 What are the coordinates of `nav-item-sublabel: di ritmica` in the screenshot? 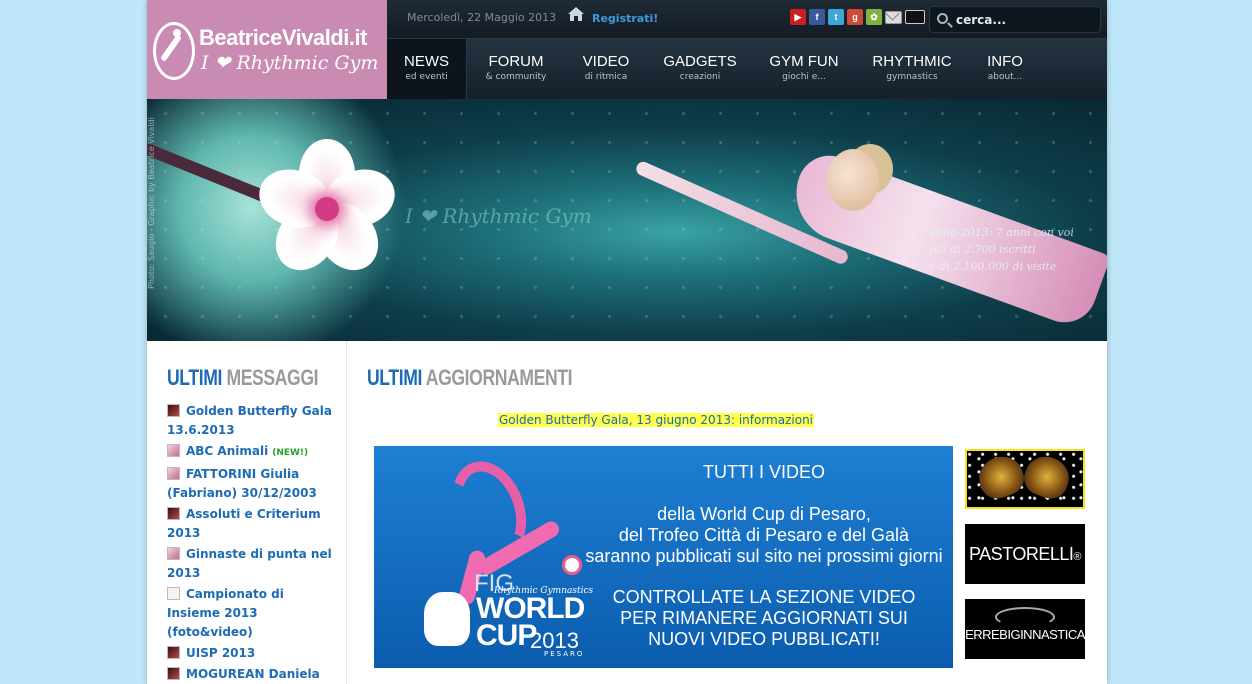 It's located at (606, 77).